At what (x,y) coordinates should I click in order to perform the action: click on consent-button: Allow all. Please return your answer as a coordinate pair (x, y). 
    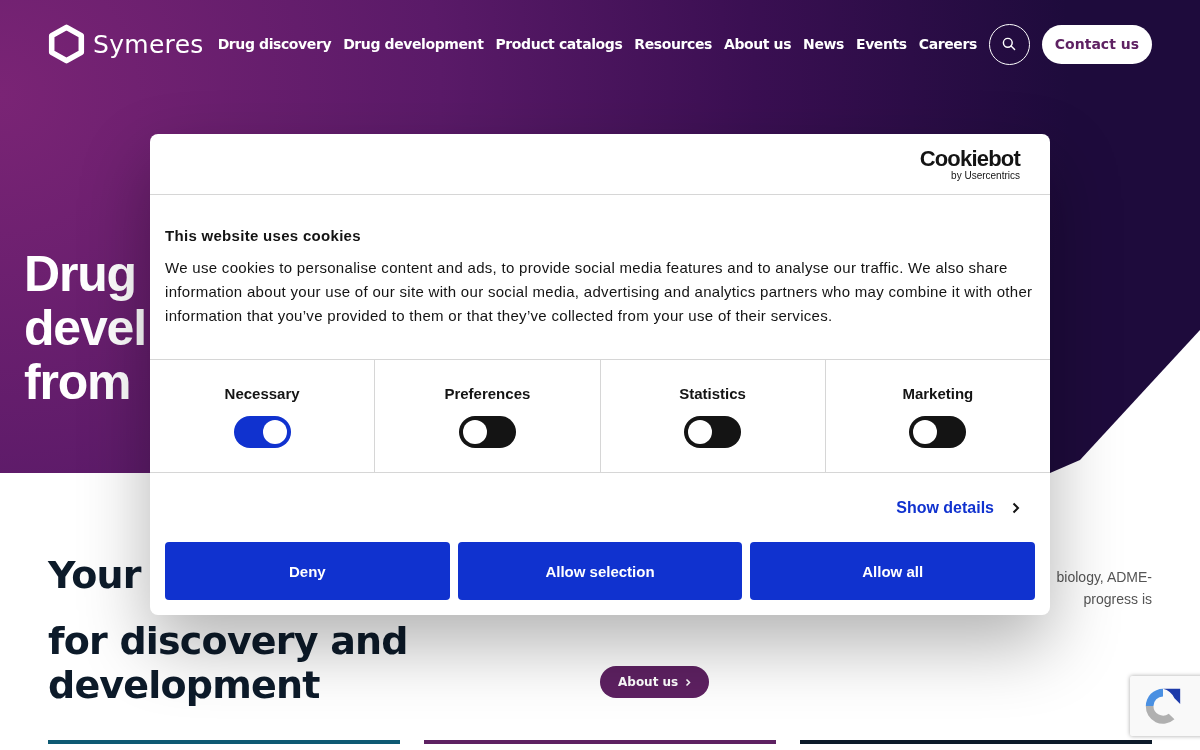
    Looking at the image, I should click on (892, 571).